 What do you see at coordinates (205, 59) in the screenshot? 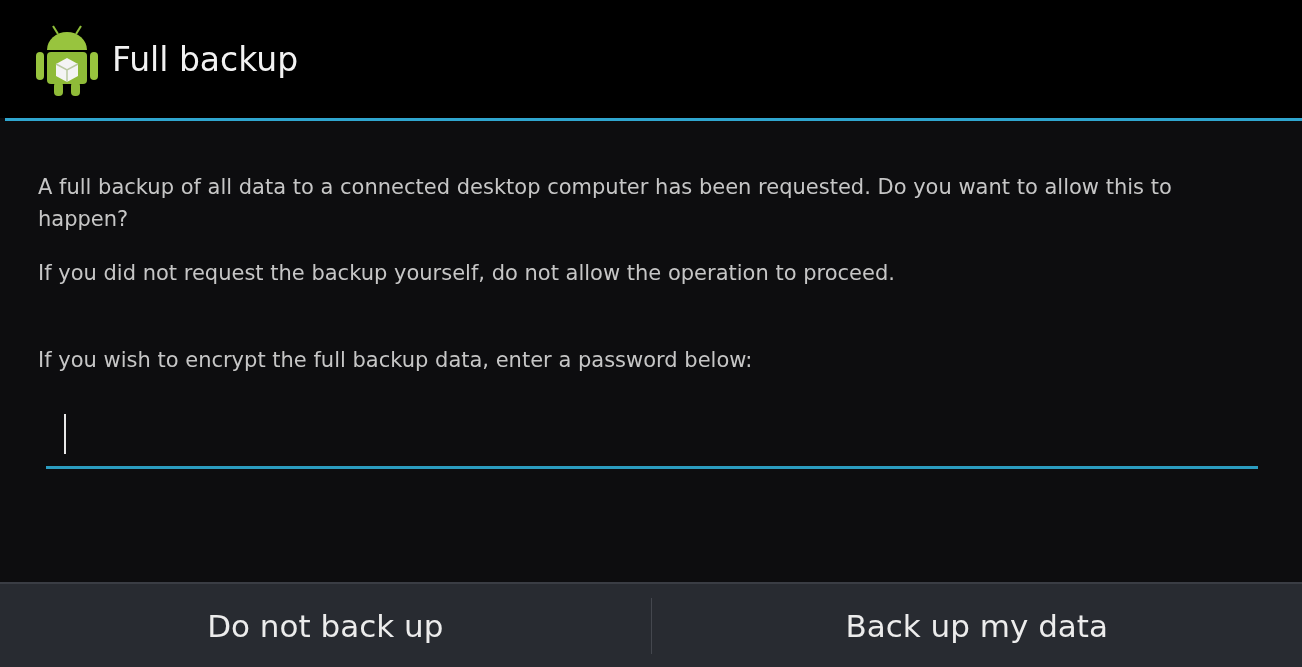
I see `dialog-title: Full backup` at bounding box center [205, 59].